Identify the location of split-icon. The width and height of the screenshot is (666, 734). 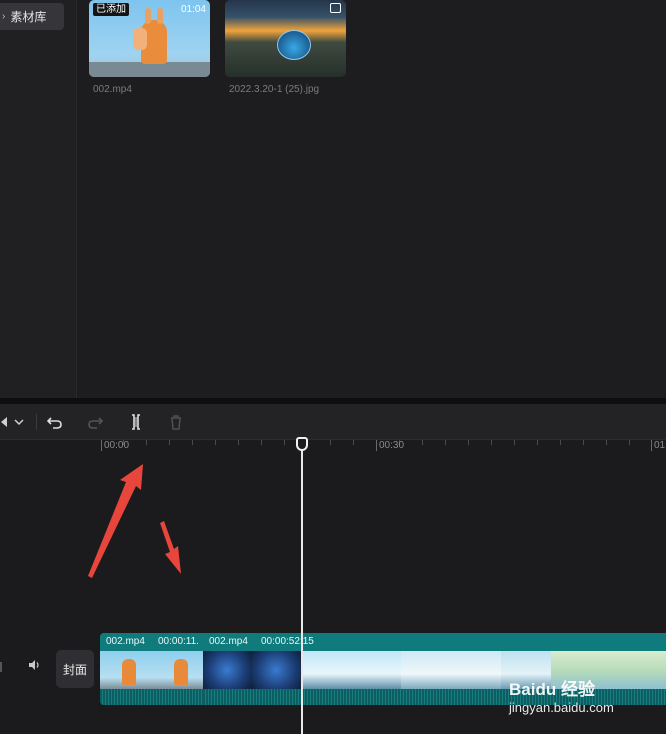
(136, 422).